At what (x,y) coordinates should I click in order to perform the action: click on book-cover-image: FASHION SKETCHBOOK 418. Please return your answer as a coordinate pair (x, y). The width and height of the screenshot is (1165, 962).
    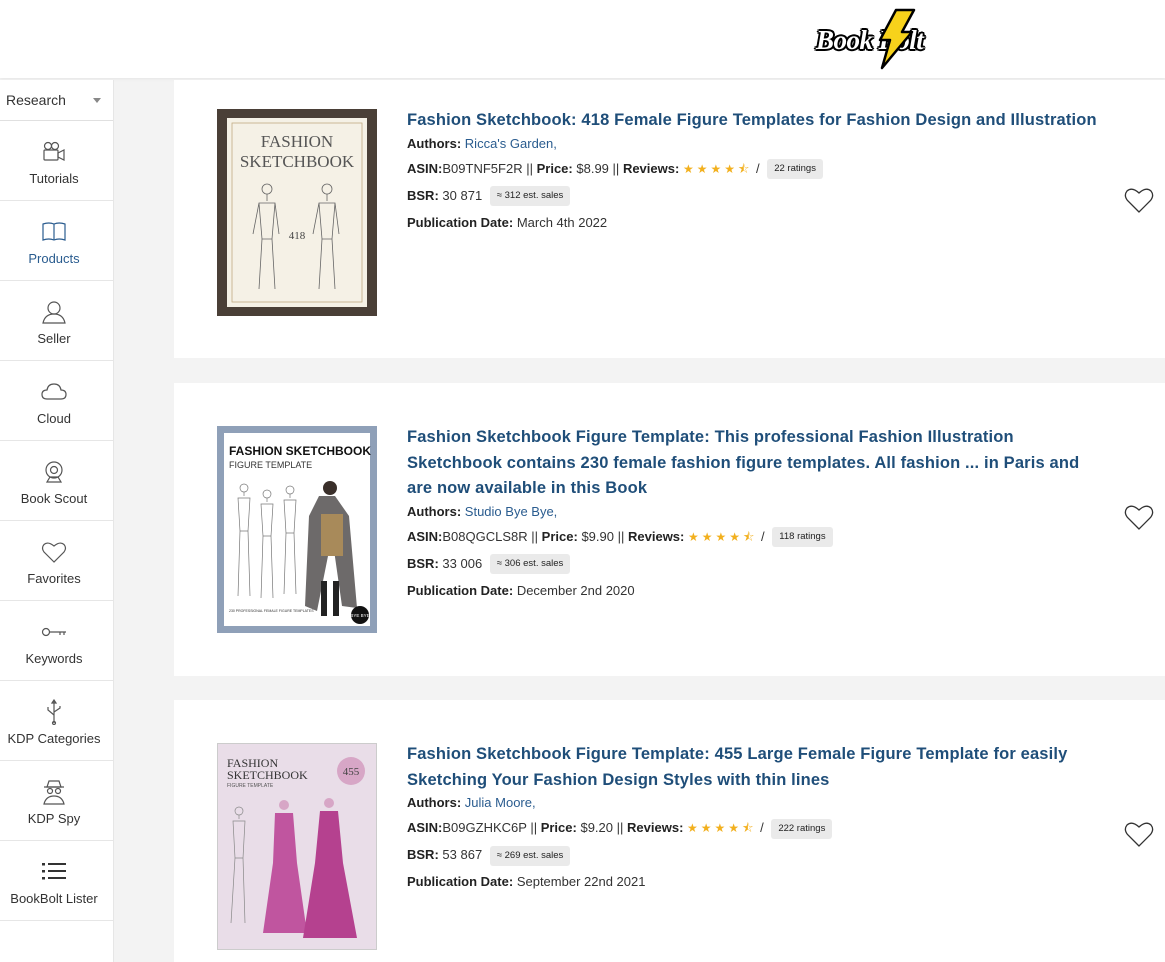
    Looking at the image, I should click on (297, 212).